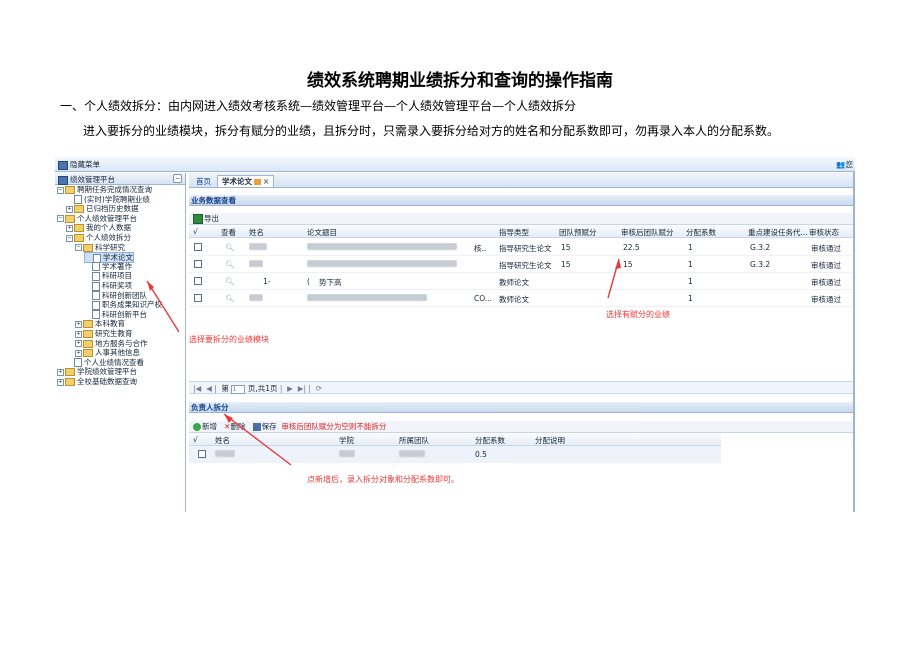  Describe the element at coordinates (257, 439) in the screenshot. I see `arrow-add` at that location.